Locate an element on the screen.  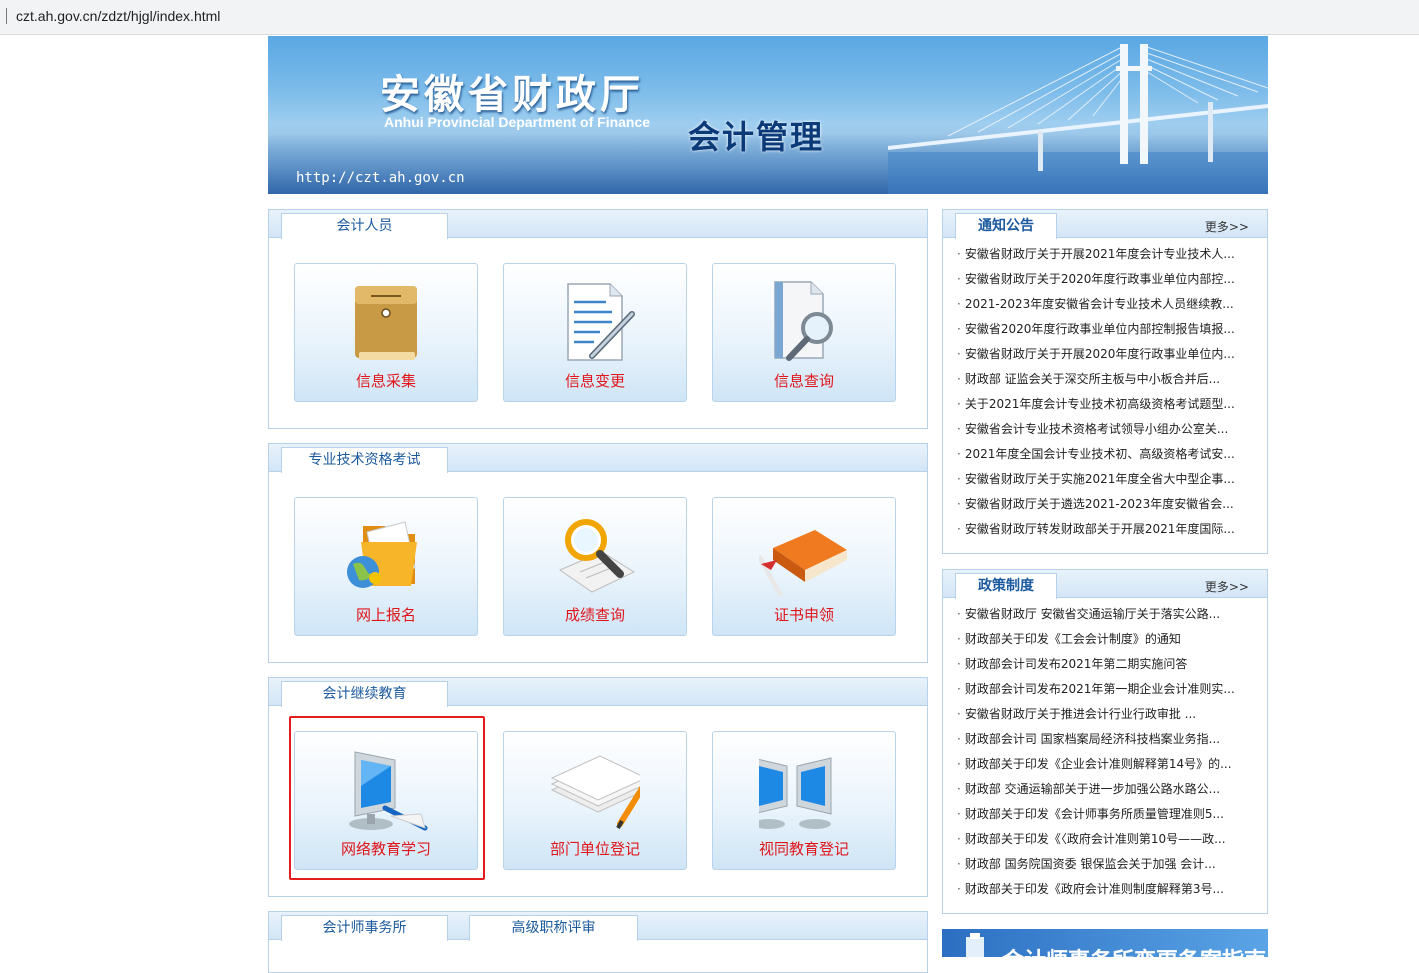
tab-senior-title-review: 高级职称评审 is located at coordinates (553, 928).